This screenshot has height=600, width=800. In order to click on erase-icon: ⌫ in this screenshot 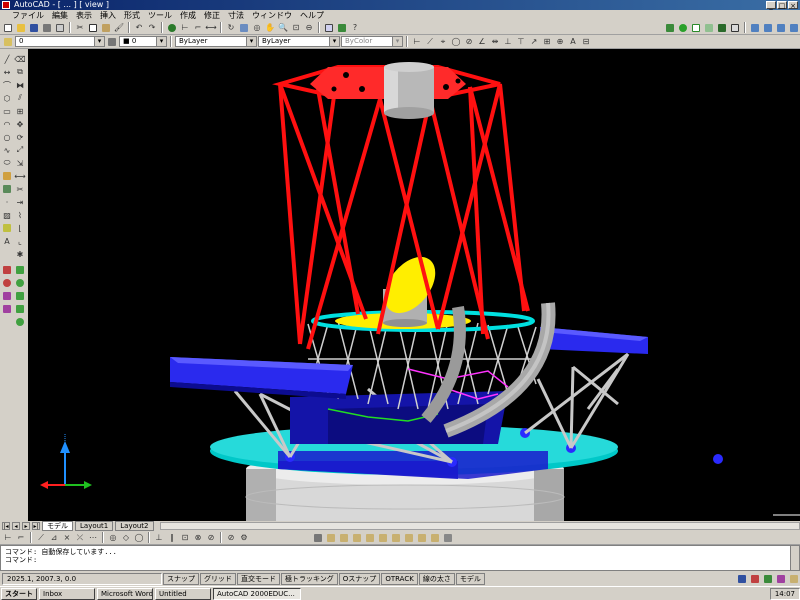, I will do `click(20, 59)`.